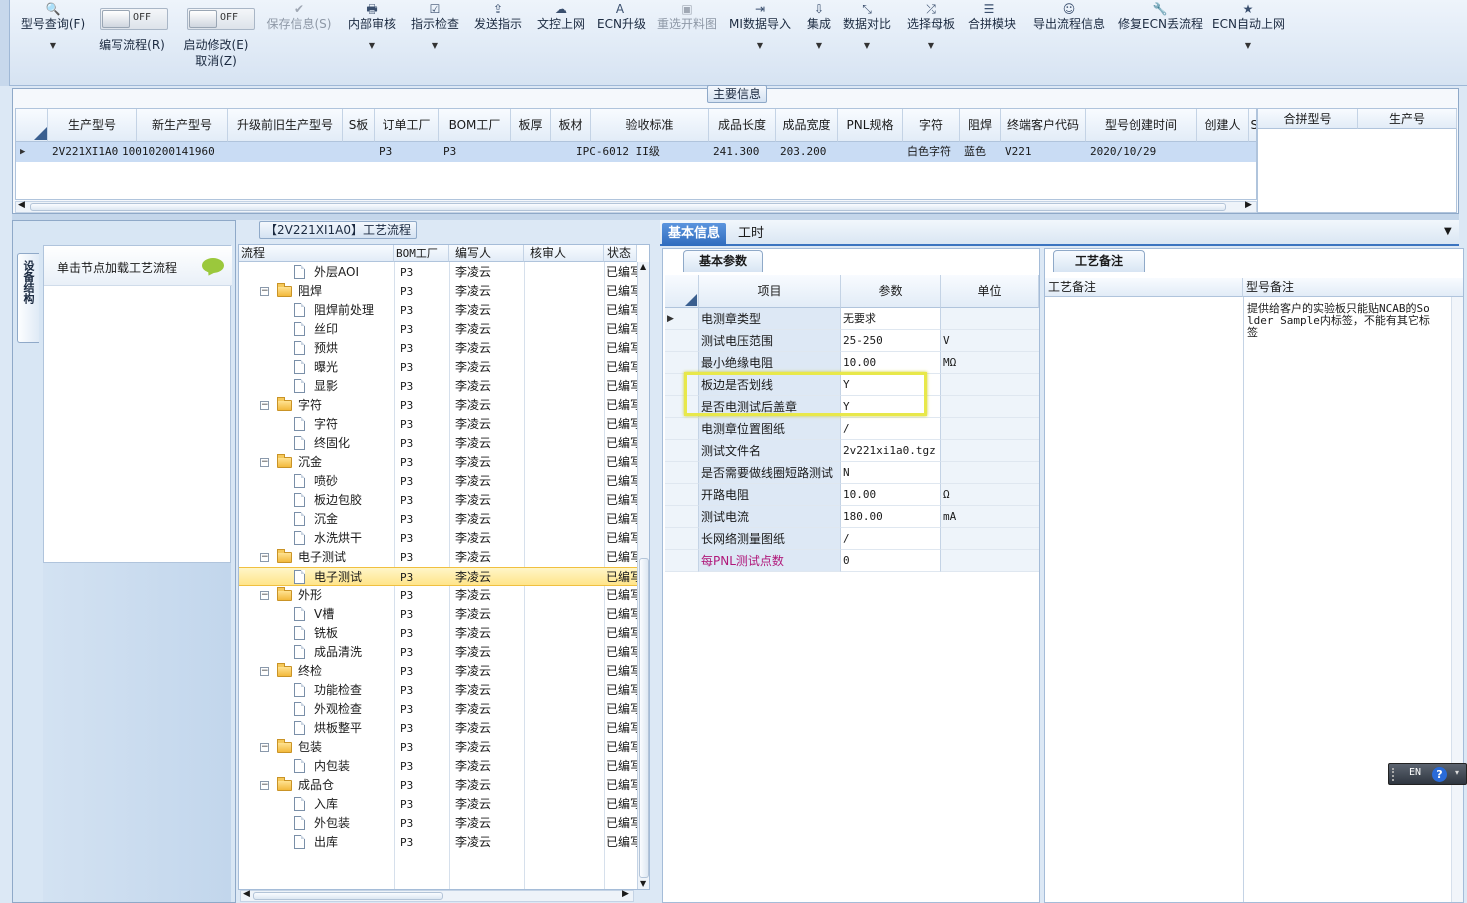  I want to click on tree-step-row: 字符 P3 李凌云 已编写, so click(438, 424).